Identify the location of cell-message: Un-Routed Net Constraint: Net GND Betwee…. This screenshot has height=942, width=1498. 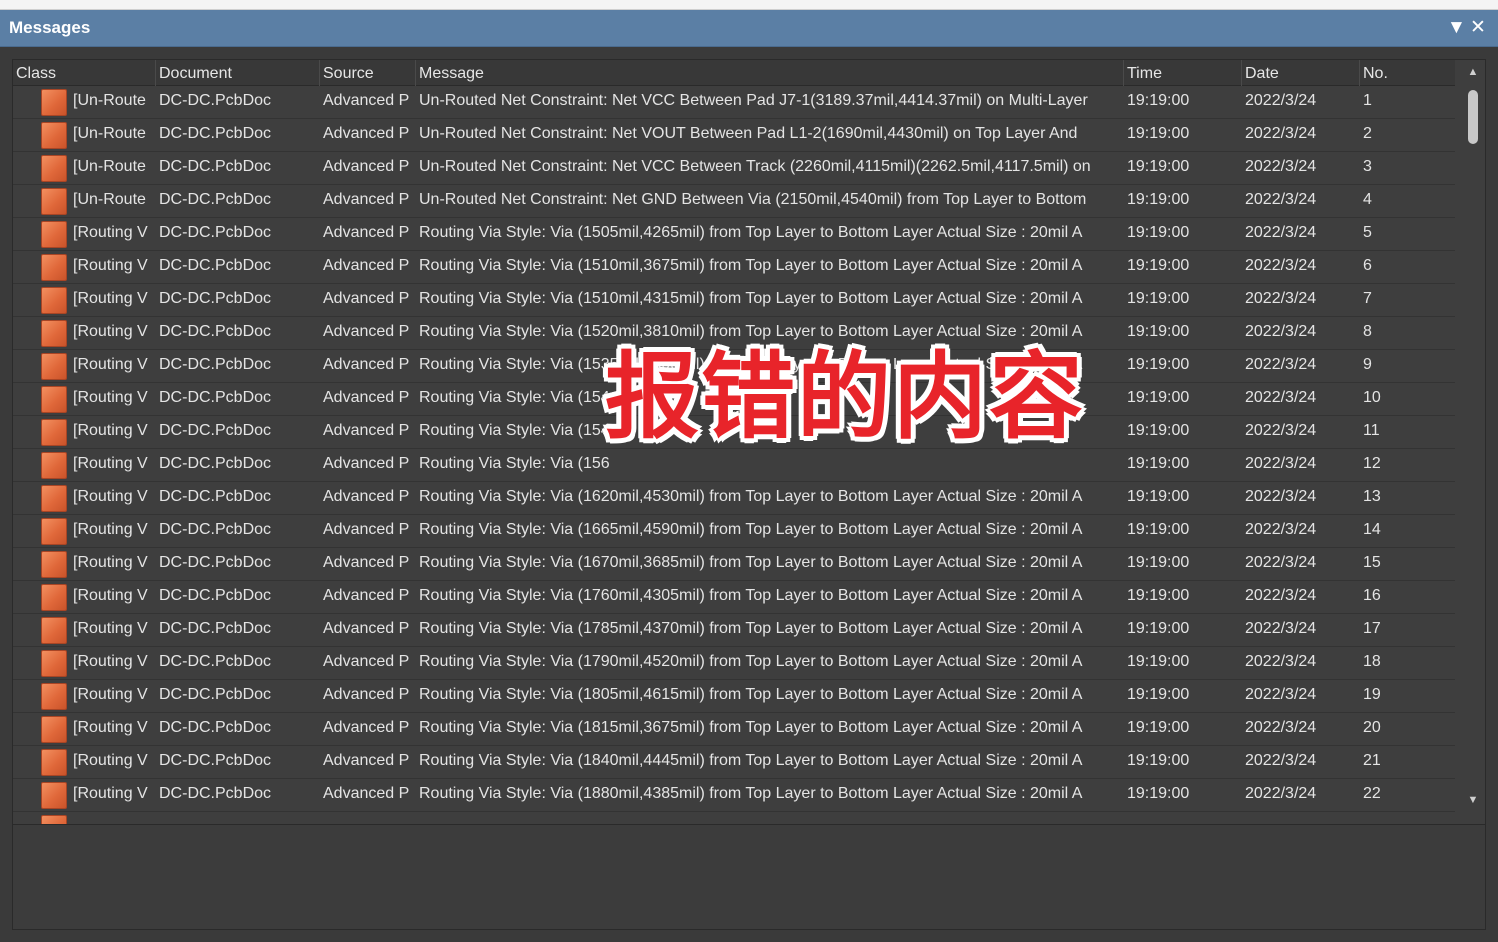
(753, 199).